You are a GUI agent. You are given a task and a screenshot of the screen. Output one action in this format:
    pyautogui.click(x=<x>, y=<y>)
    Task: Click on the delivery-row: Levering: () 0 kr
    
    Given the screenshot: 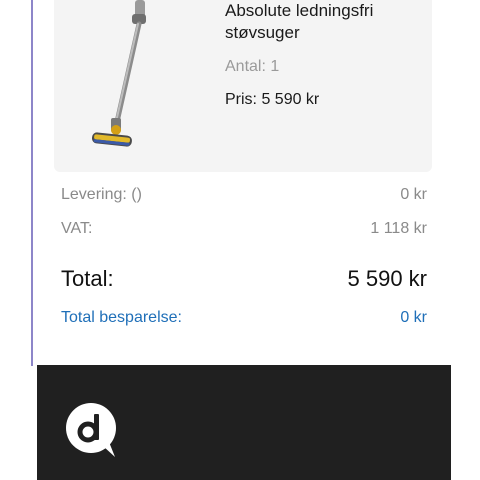 What is the action you would take?
    pyautogui.click(x=244, y=195)
    